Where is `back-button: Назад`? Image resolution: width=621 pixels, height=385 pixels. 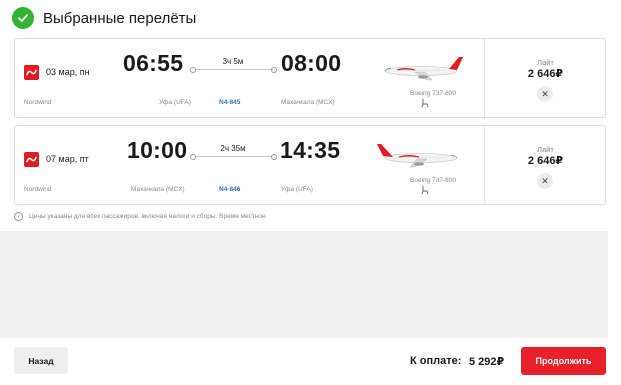 back-button: Назад is located at coordinates (41, 360).